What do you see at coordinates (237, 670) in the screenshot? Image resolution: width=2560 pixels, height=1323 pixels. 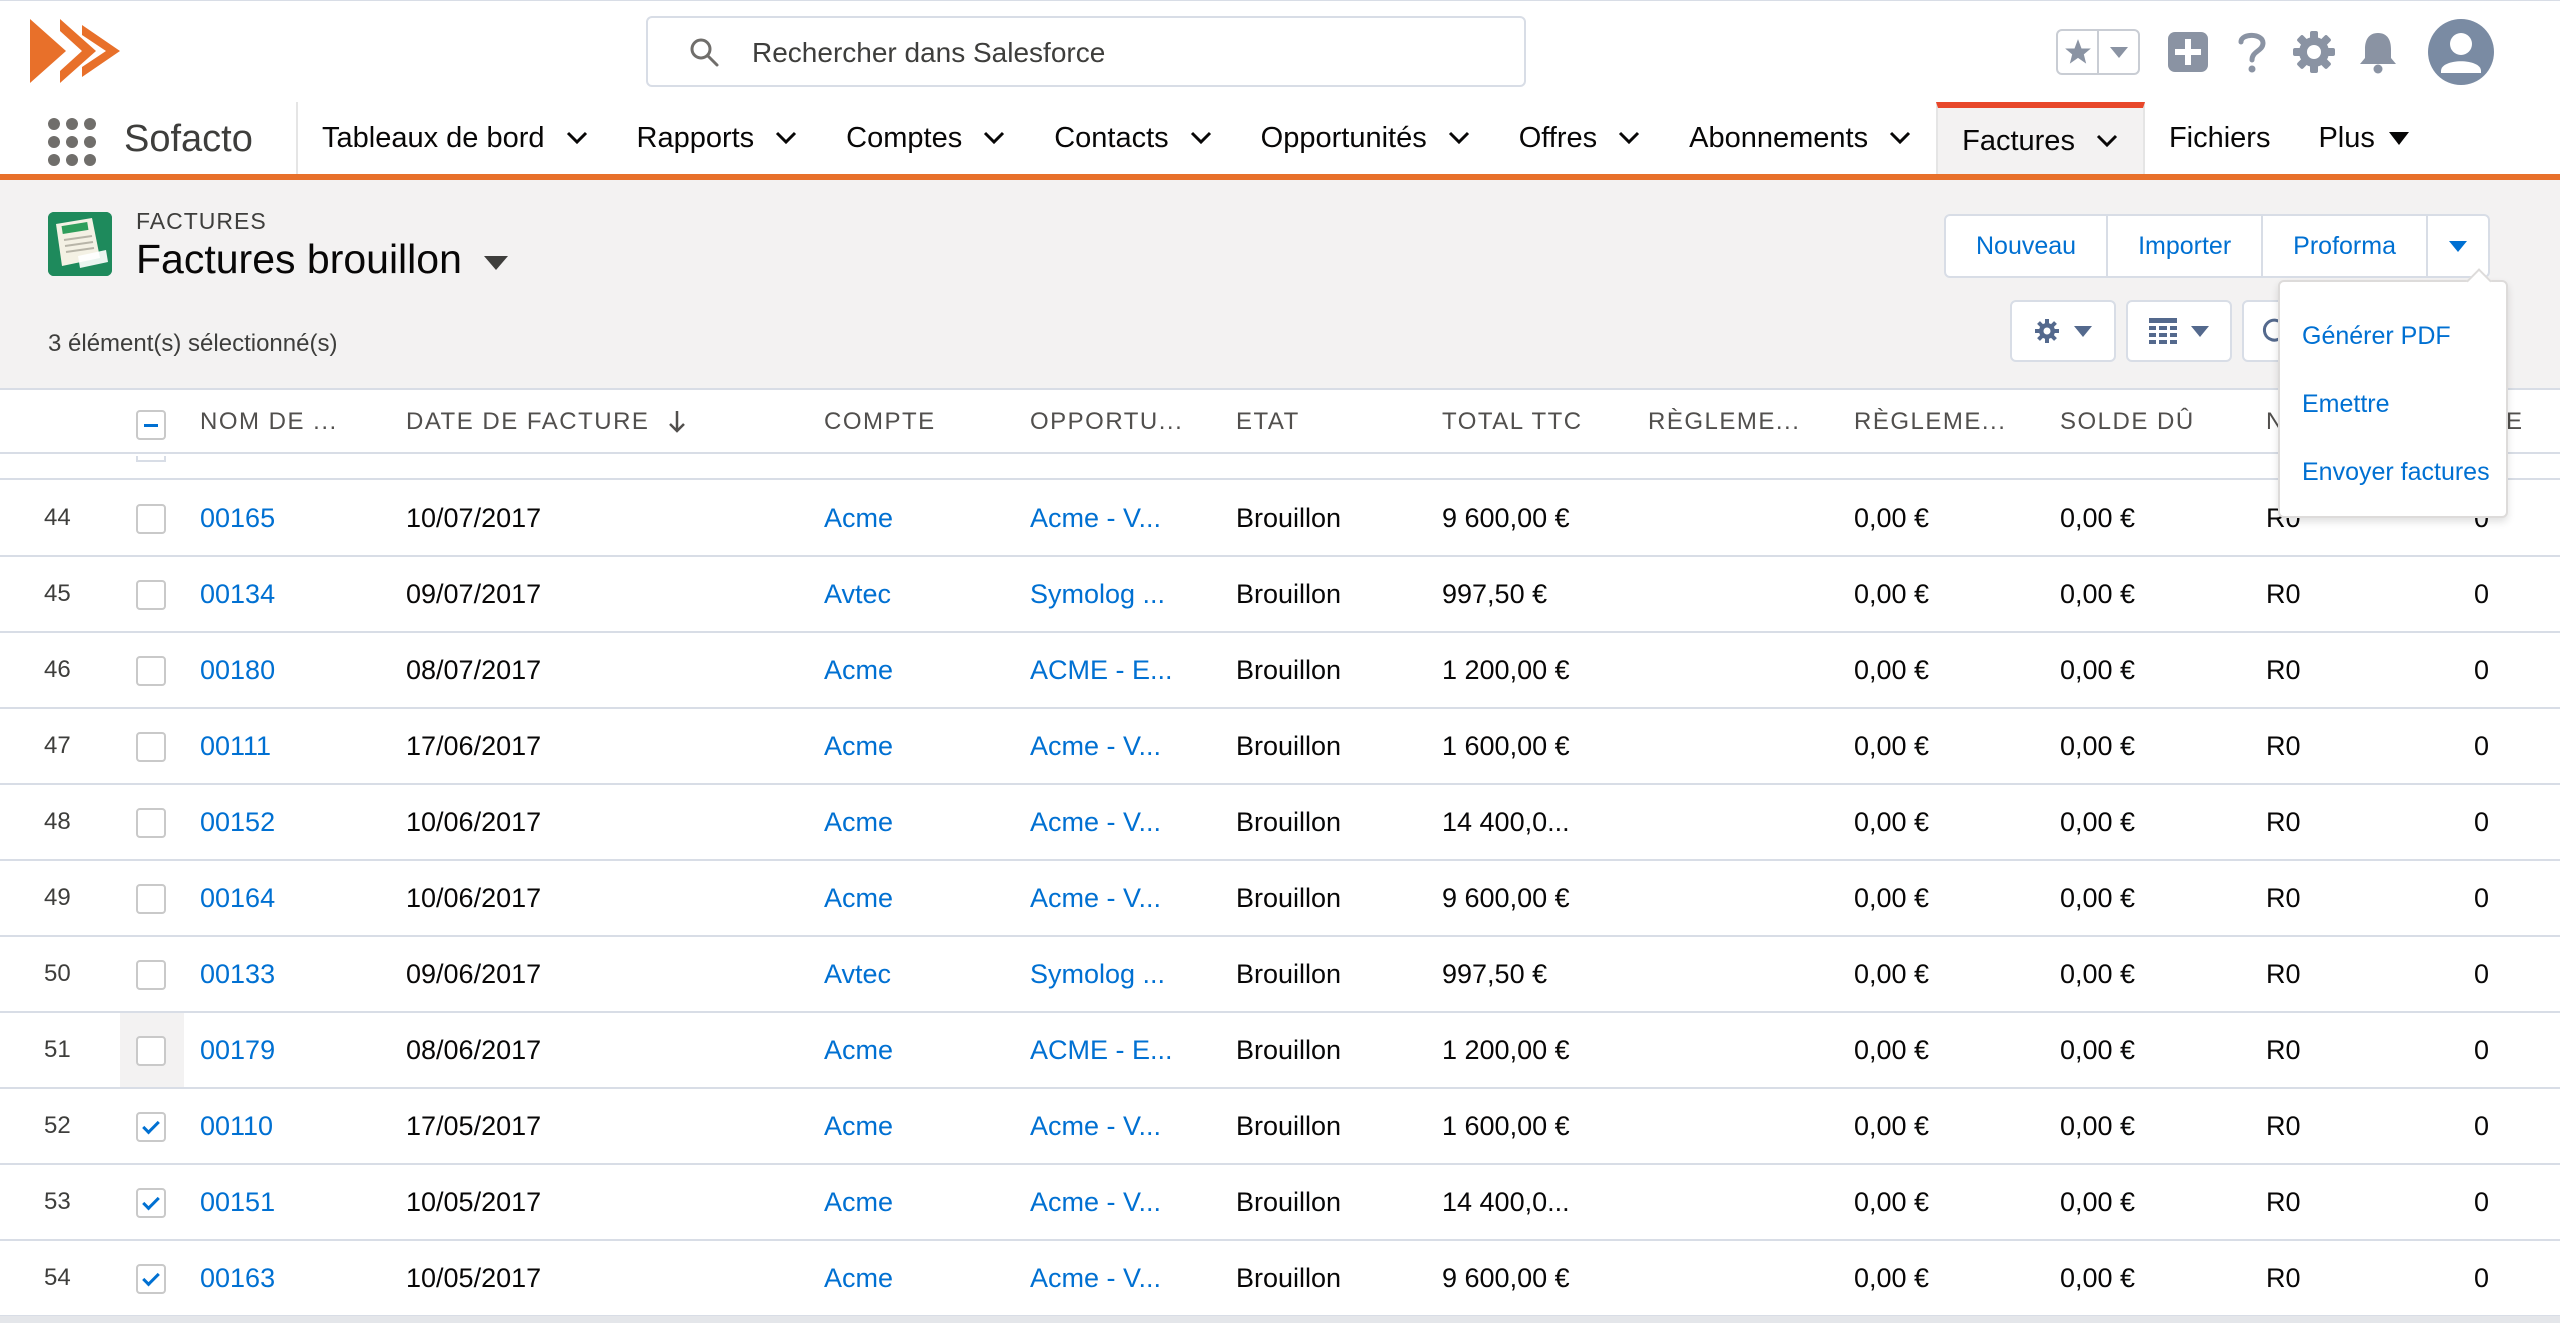 I see `invoice-number-link: 00180` at bounding box center [237, 670].